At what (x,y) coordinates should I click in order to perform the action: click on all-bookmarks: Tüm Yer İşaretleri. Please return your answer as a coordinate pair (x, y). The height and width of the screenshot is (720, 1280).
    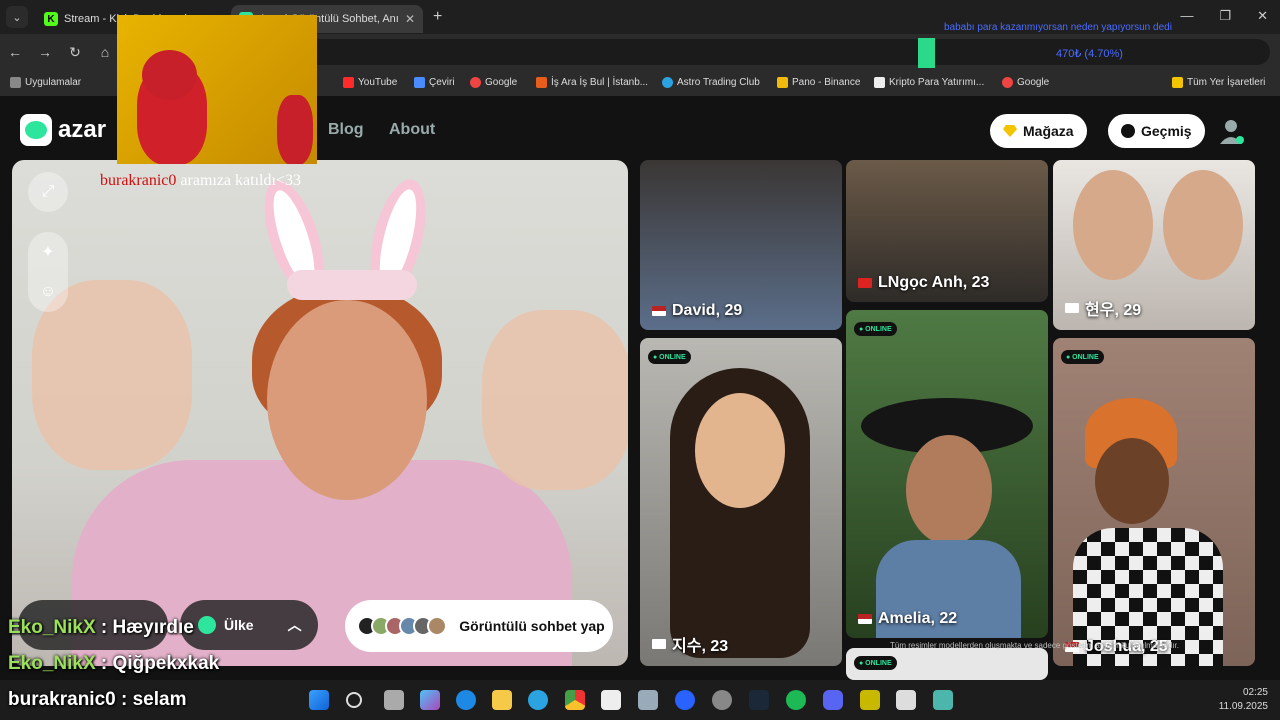
    Looking at the image, I should click on (1218, 82).